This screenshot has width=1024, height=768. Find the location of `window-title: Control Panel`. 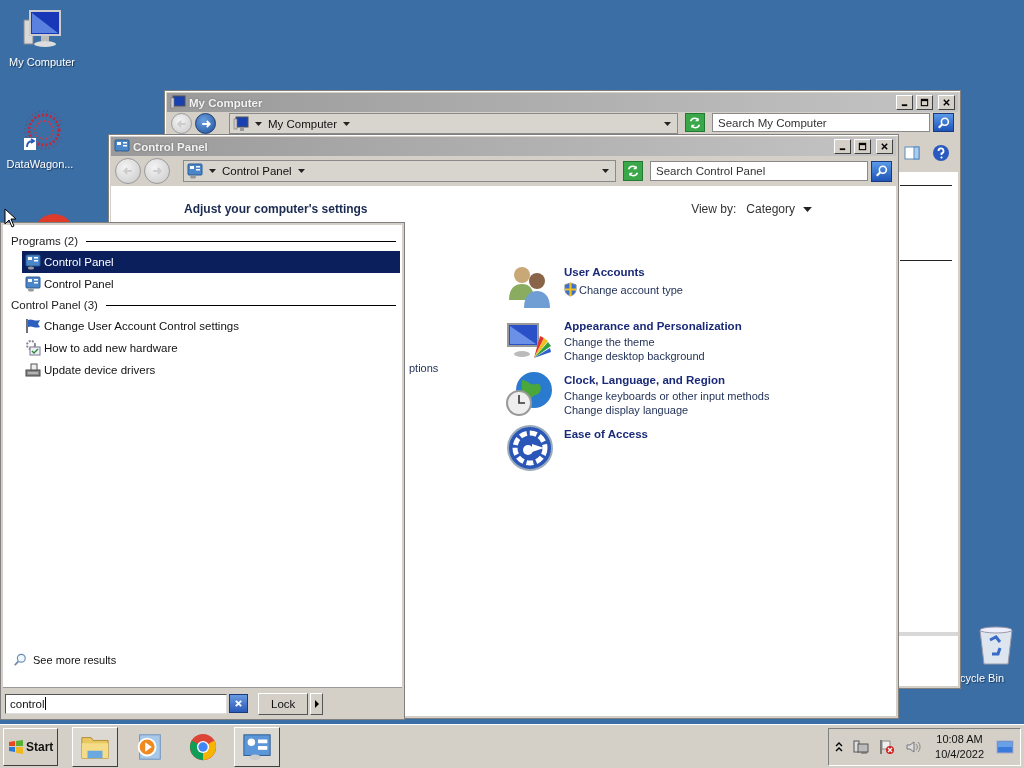

window-title: Control Panel is located at coordinates (170, 146).